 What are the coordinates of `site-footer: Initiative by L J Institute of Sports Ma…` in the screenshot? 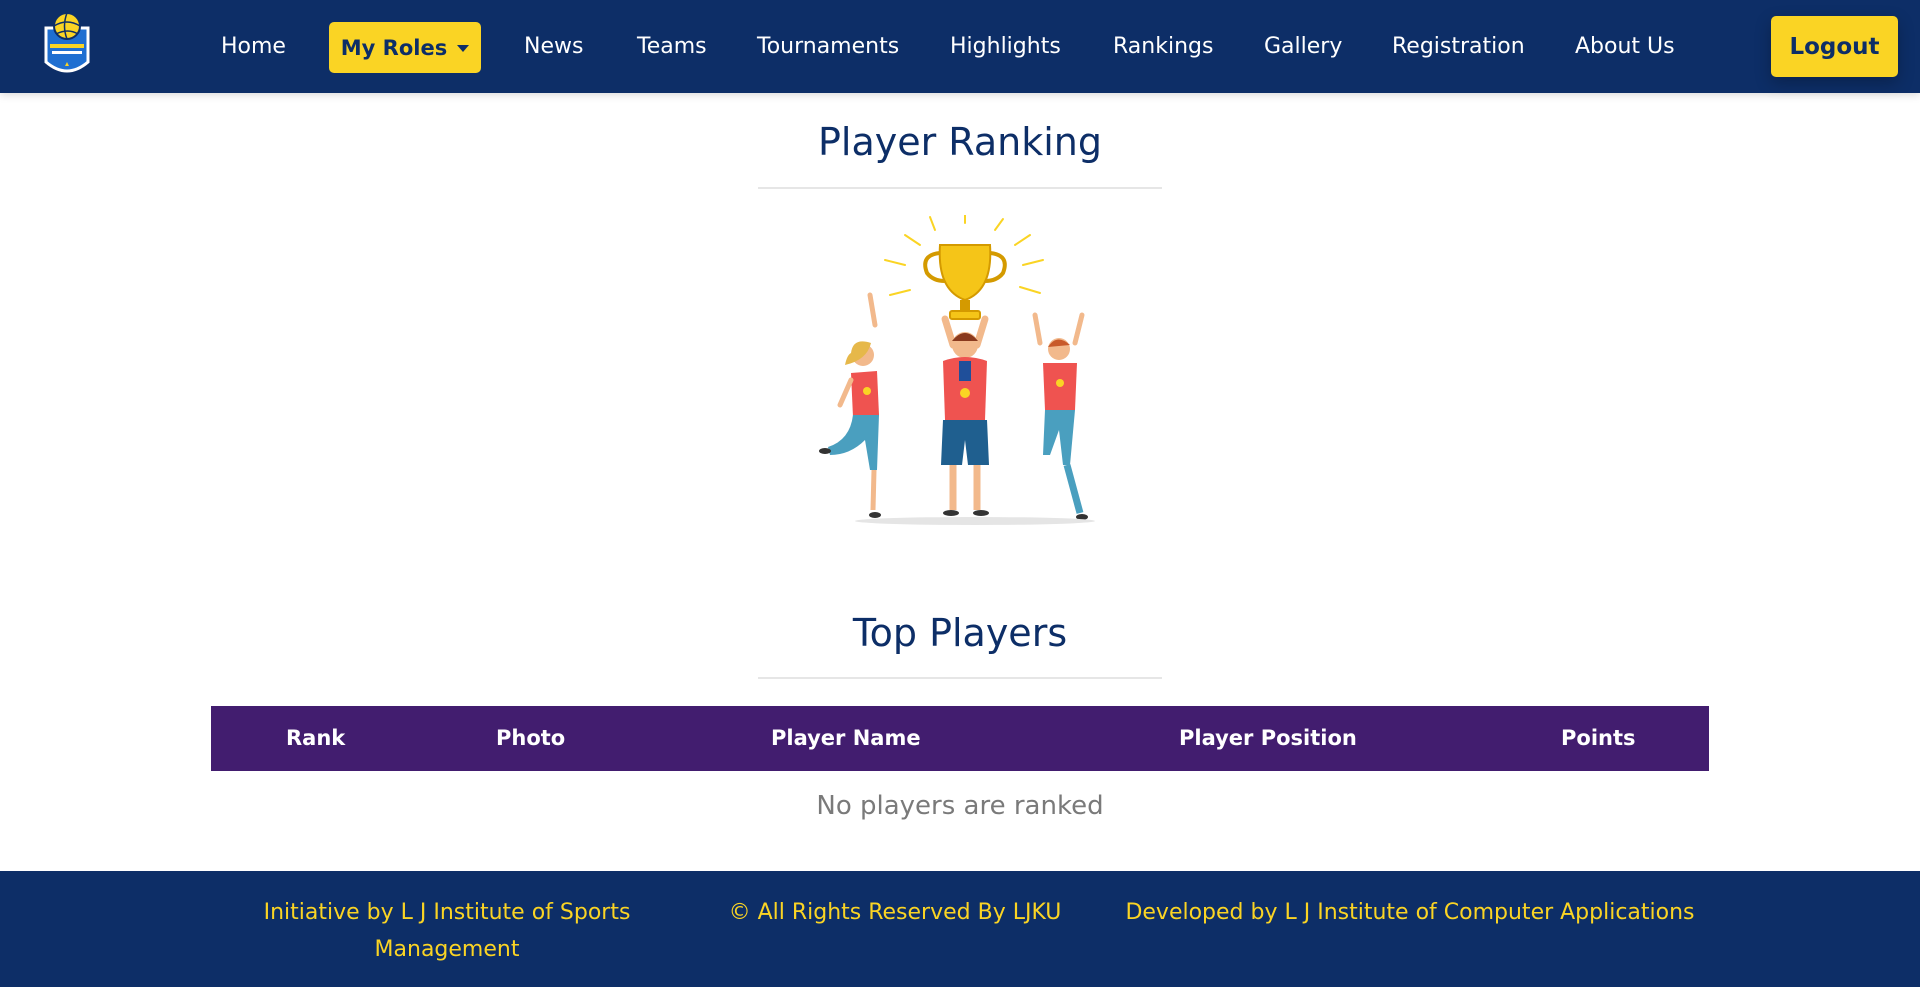 It's located at (960, 929).